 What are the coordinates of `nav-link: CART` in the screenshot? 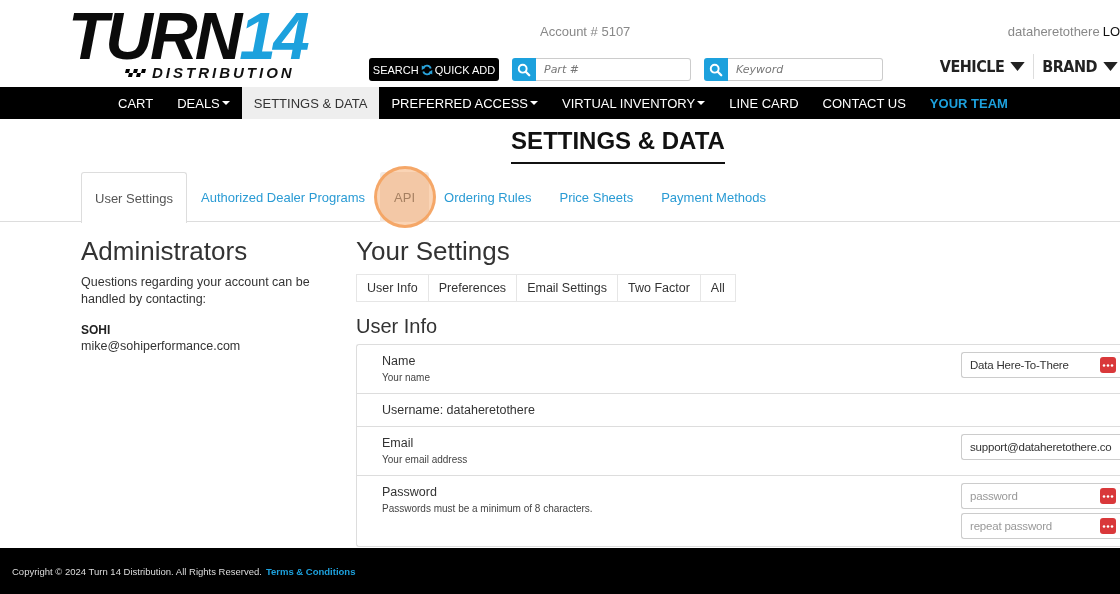 It's located at (136, 103).